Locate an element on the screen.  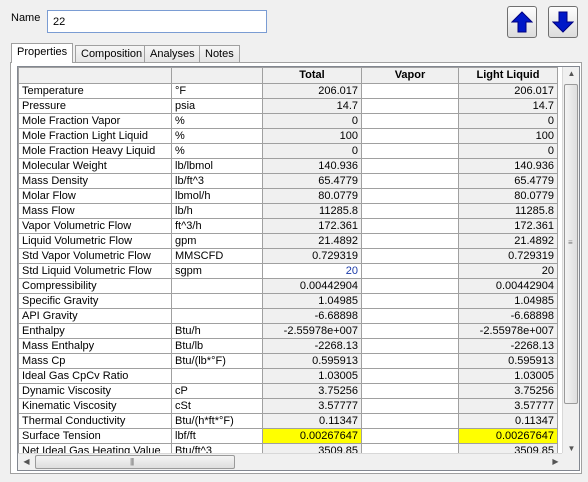
unit-cell: lbmol/h is located at coordinates (217, 196).